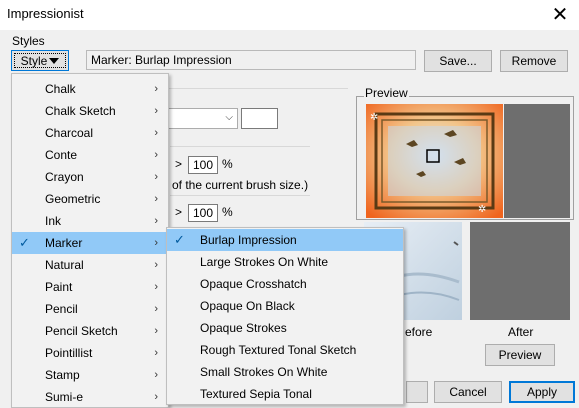 Image resolution: width=579 pixels, height=408 pixels. I want to click on submenu-item-rough-textured-tonal-sketch: Rough Textured Tonal Sketch, so click(285, 350).